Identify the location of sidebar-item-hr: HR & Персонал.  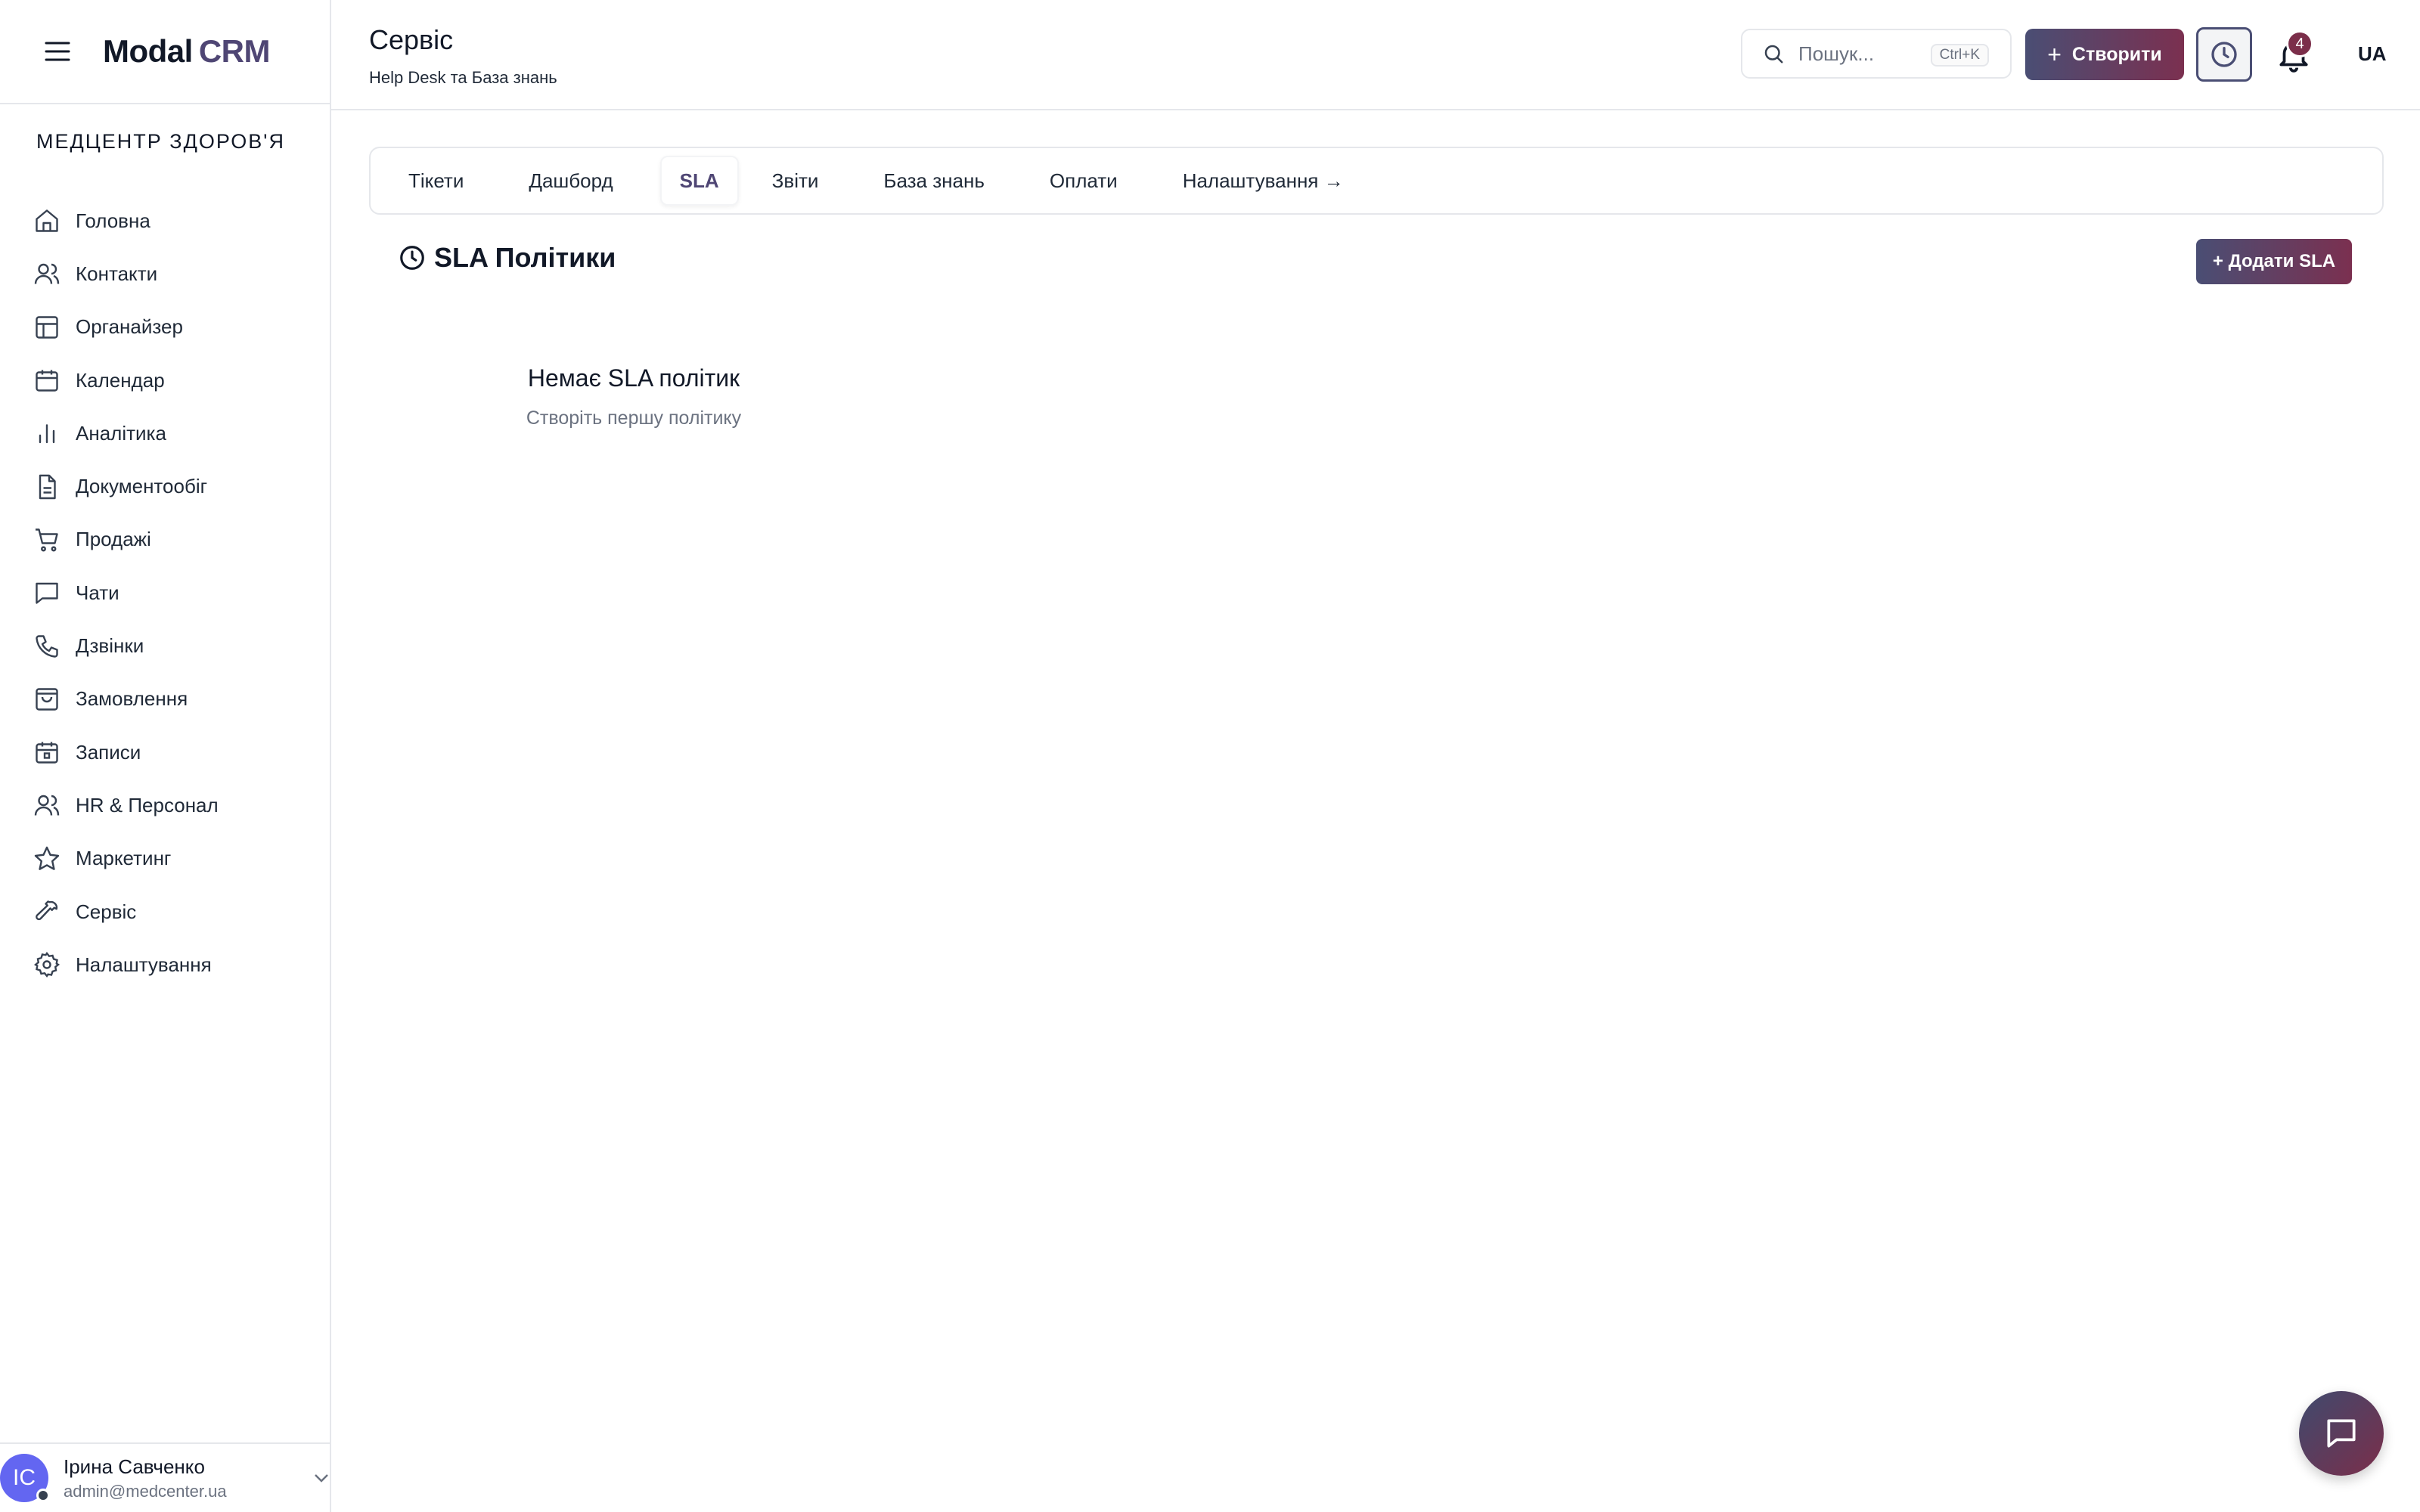
(165, 806).